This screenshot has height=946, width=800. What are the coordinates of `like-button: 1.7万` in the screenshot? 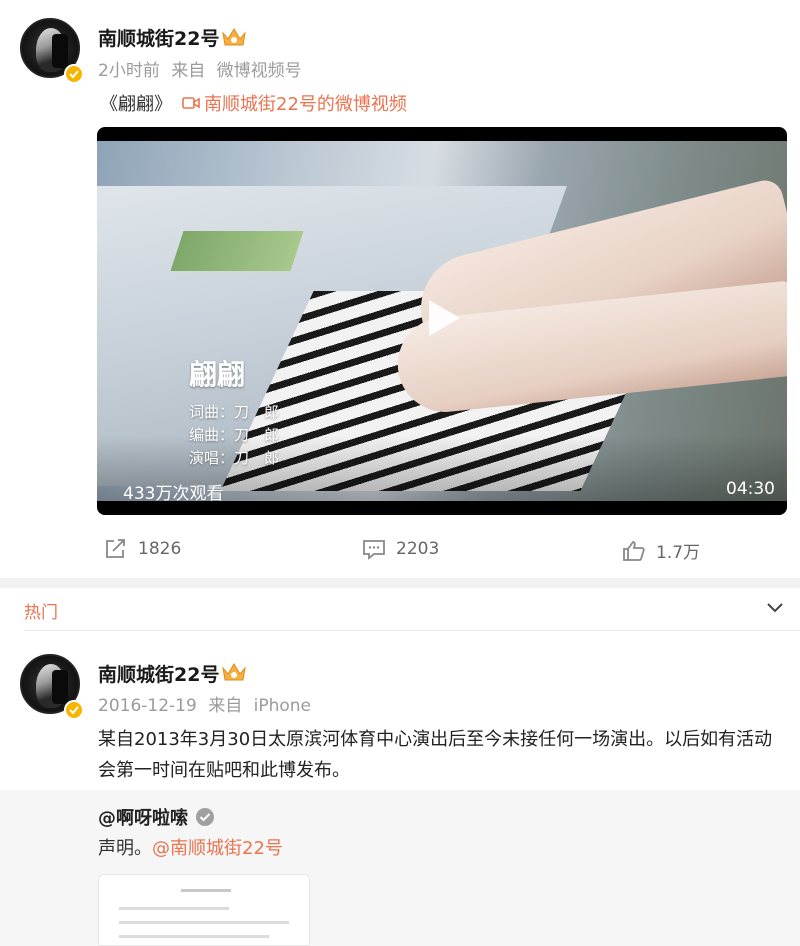 It's located at (661, 550).